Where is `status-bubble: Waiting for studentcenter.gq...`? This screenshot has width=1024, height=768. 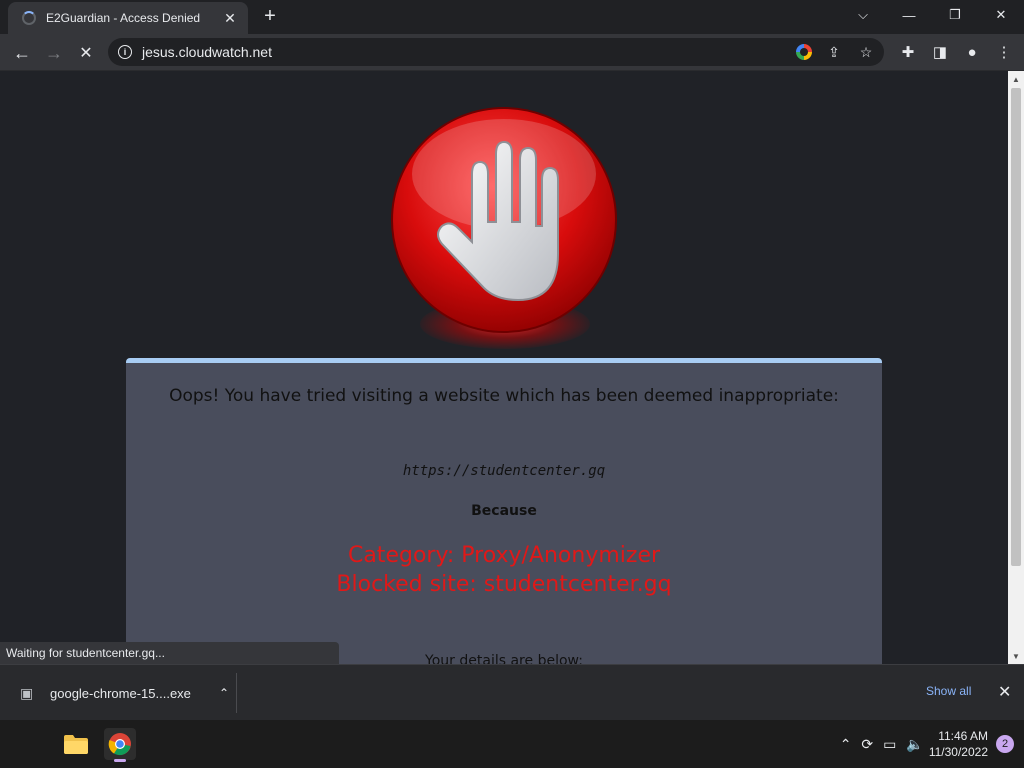 status-bubble: Waiting for studentcenter.gq... is located at coordinates (169, 653).